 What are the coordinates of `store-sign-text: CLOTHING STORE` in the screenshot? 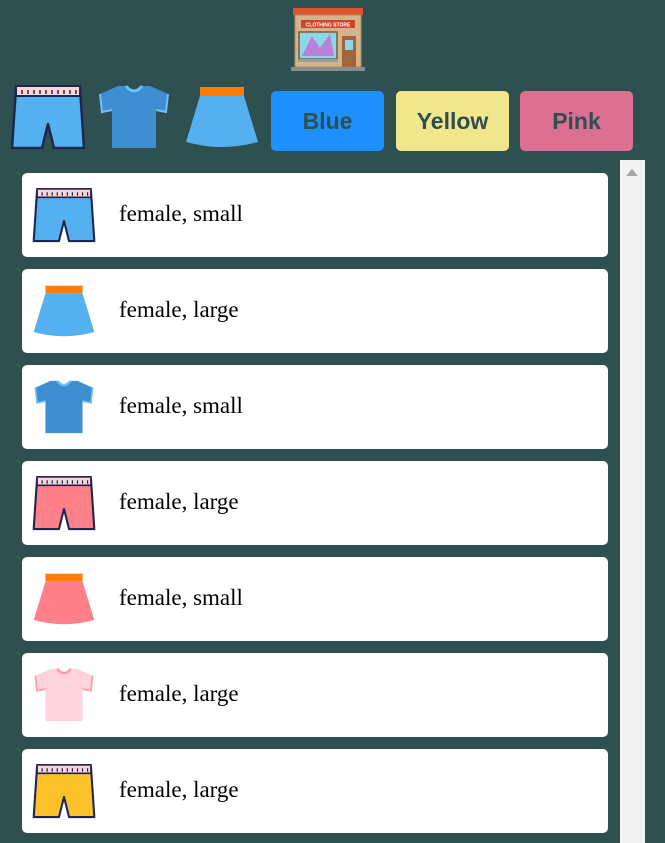 It's located at (328, 26).